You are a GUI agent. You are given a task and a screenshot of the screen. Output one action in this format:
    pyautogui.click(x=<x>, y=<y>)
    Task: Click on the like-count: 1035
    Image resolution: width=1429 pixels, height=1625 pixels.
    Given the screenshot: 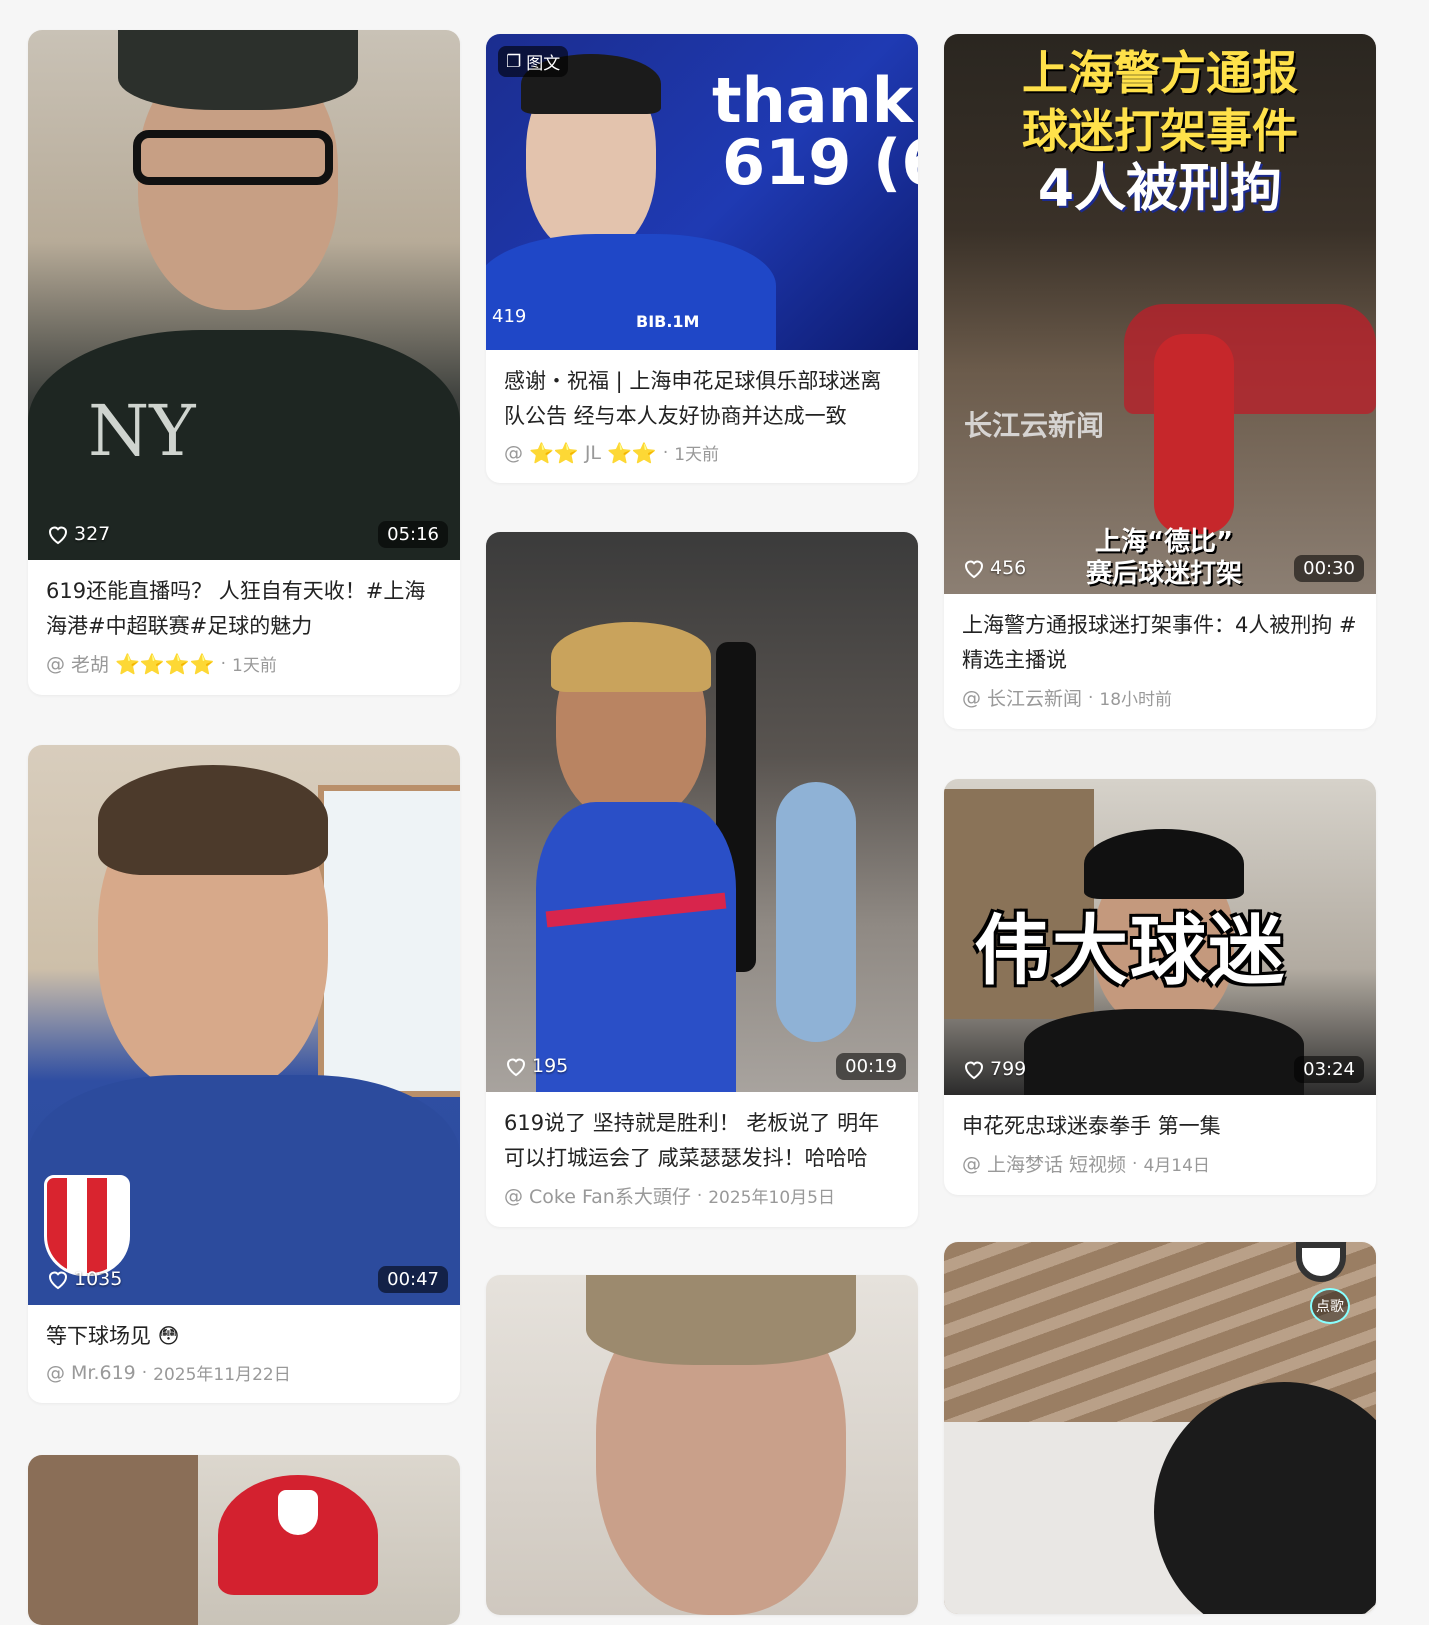 What is the action you would take?
    pyautogui.click(x=84, y=1279)
    